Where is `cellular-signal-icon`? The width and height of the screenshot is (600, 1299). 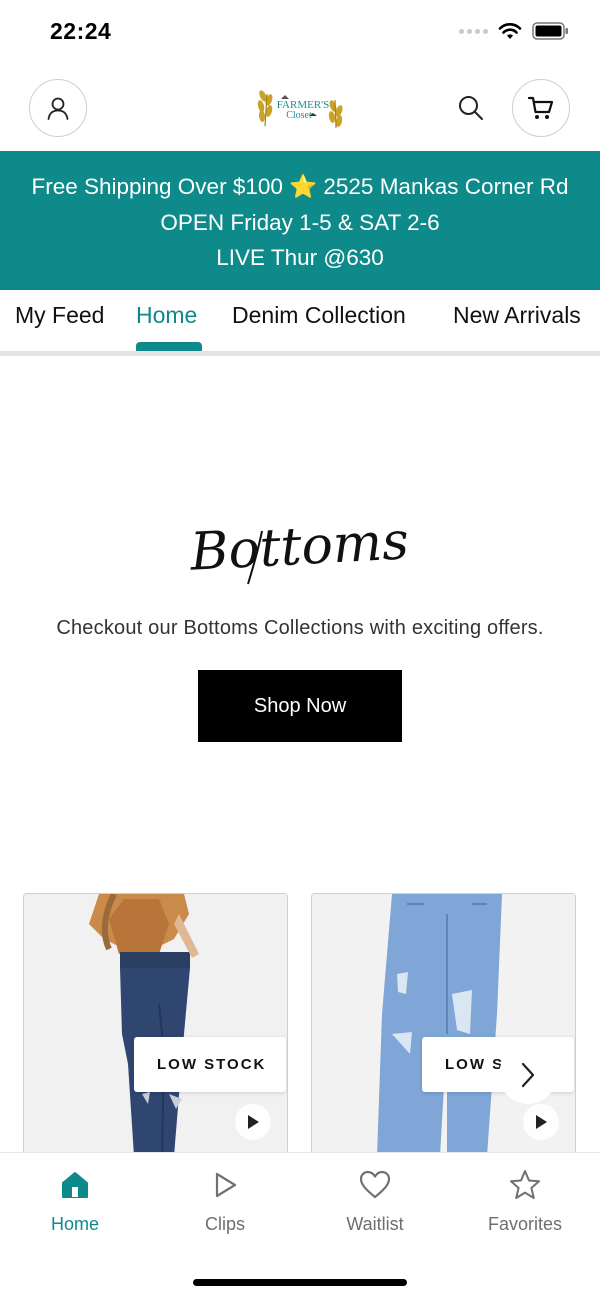
cellular-signal-icon is located at coordinates (473, 31).